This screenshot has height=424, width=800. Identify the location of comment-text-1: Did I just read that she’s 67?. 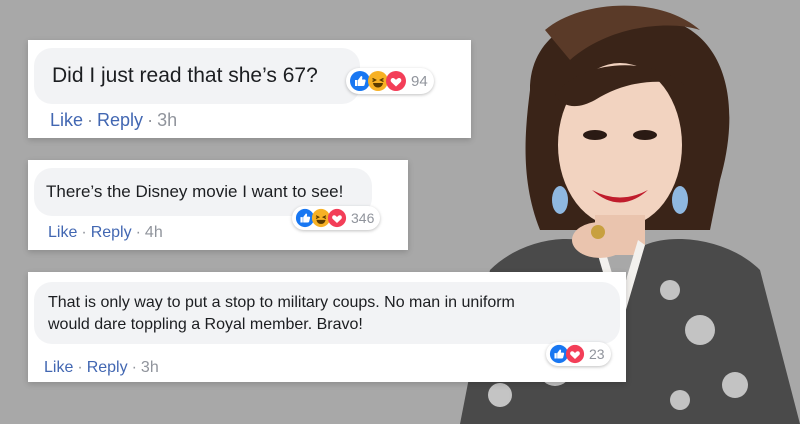
(185, 75).